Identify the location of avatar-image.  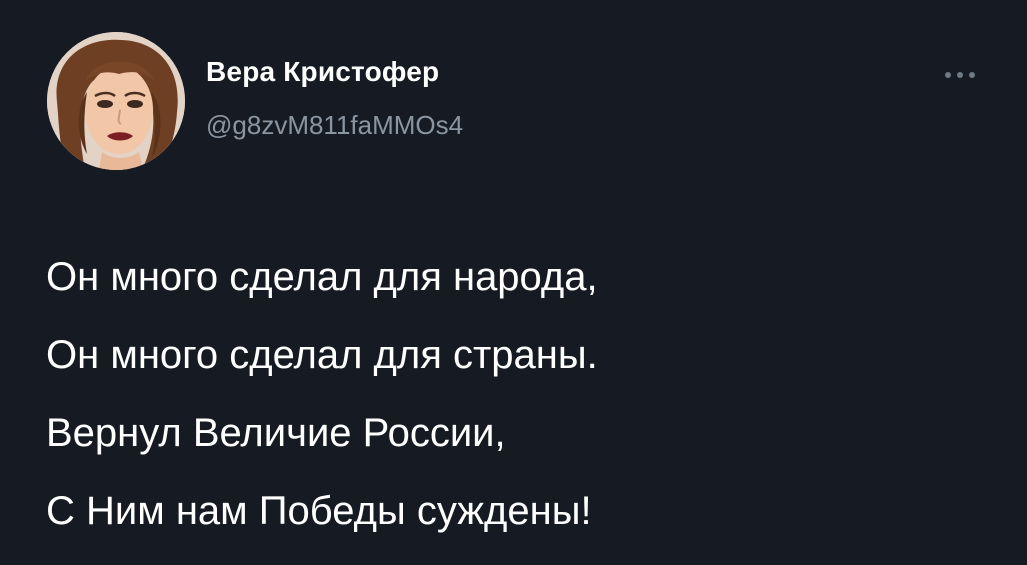
(116, 101).